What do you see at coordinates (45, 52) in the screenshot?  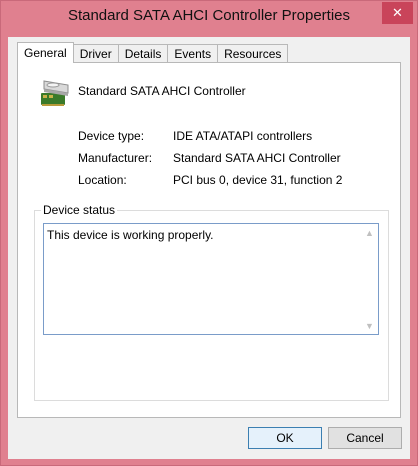 I see `tab-general: General` at bounding box center [45, 52].